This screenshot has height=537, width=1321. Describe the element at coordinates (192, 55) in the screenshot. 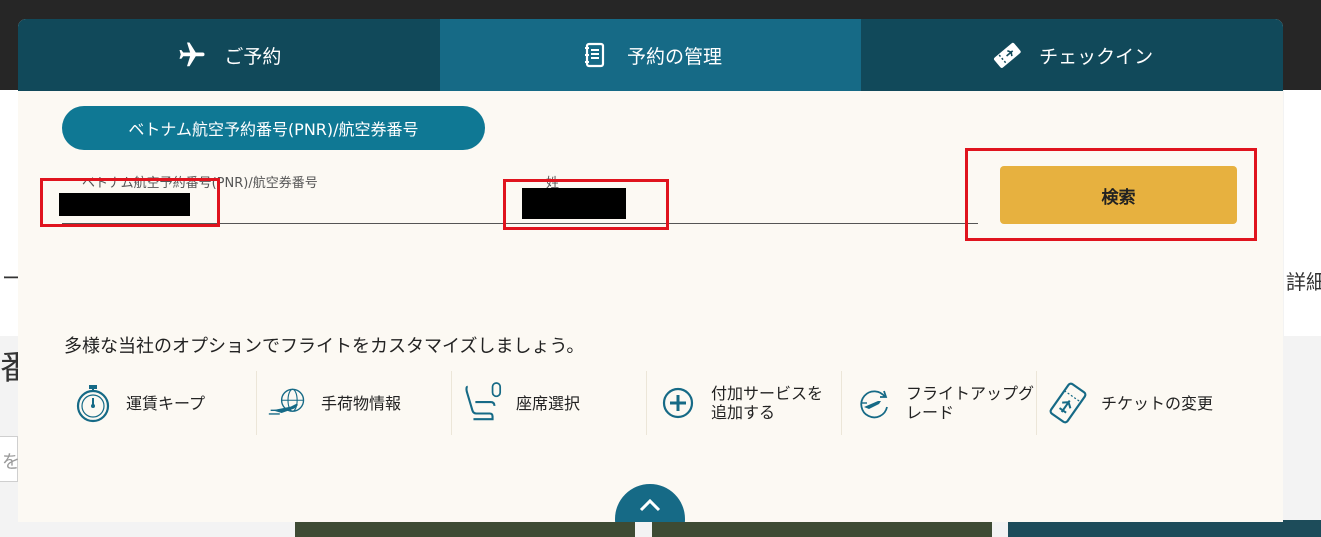

I see `airplane-icon` at that location.